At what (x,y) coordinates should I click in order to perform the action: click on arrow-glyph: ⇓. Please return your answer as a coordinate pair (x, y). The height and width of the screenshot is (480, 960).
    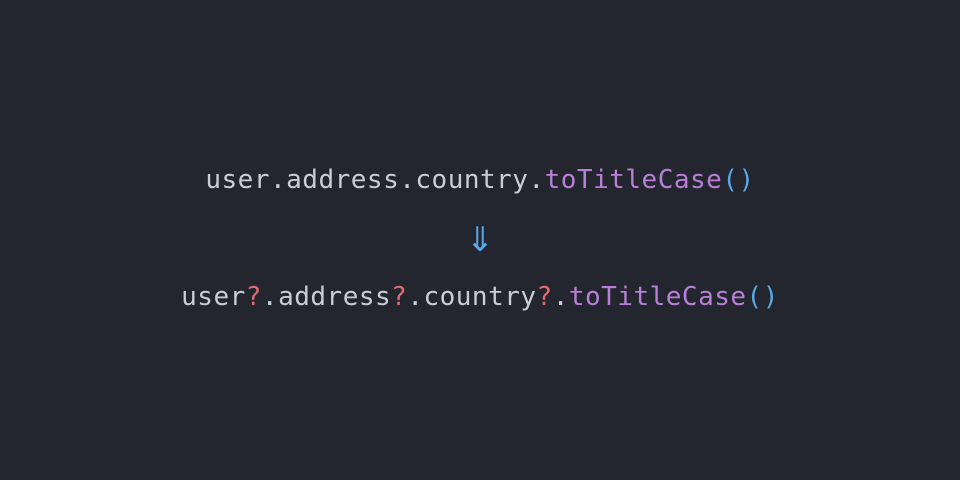
    Looking at the image, I should click on (480, 240).